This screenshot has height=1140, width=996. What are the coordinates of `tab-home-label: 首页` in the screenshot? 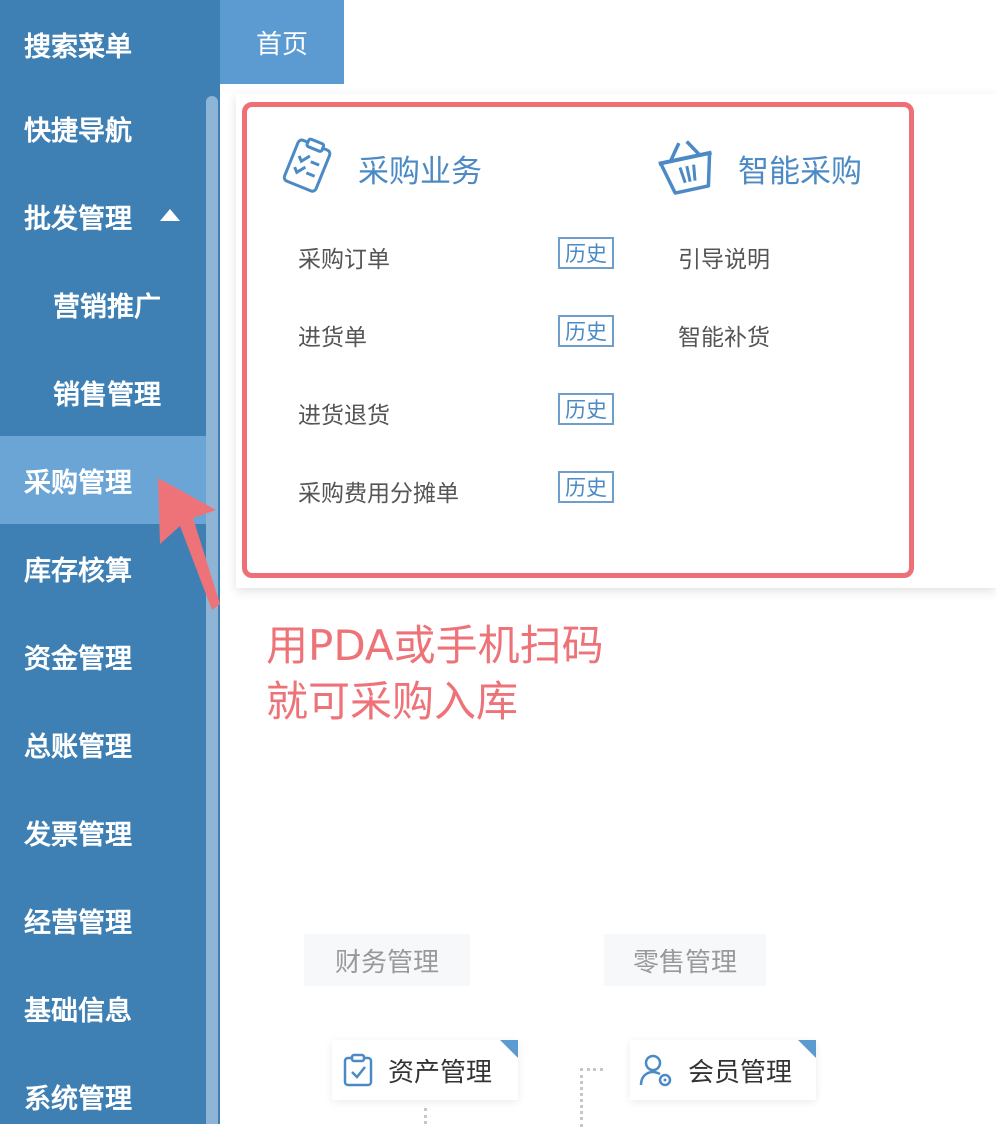 It's located at (281, 44).